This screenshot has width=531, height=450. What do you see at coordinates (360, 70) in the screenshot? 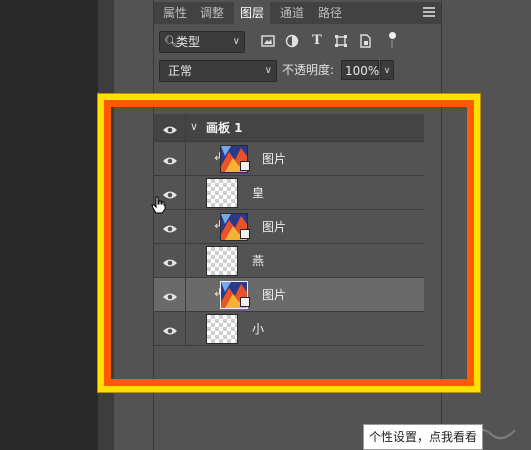
I see `opacity-input: 100%` at bounding box center [360, 70].